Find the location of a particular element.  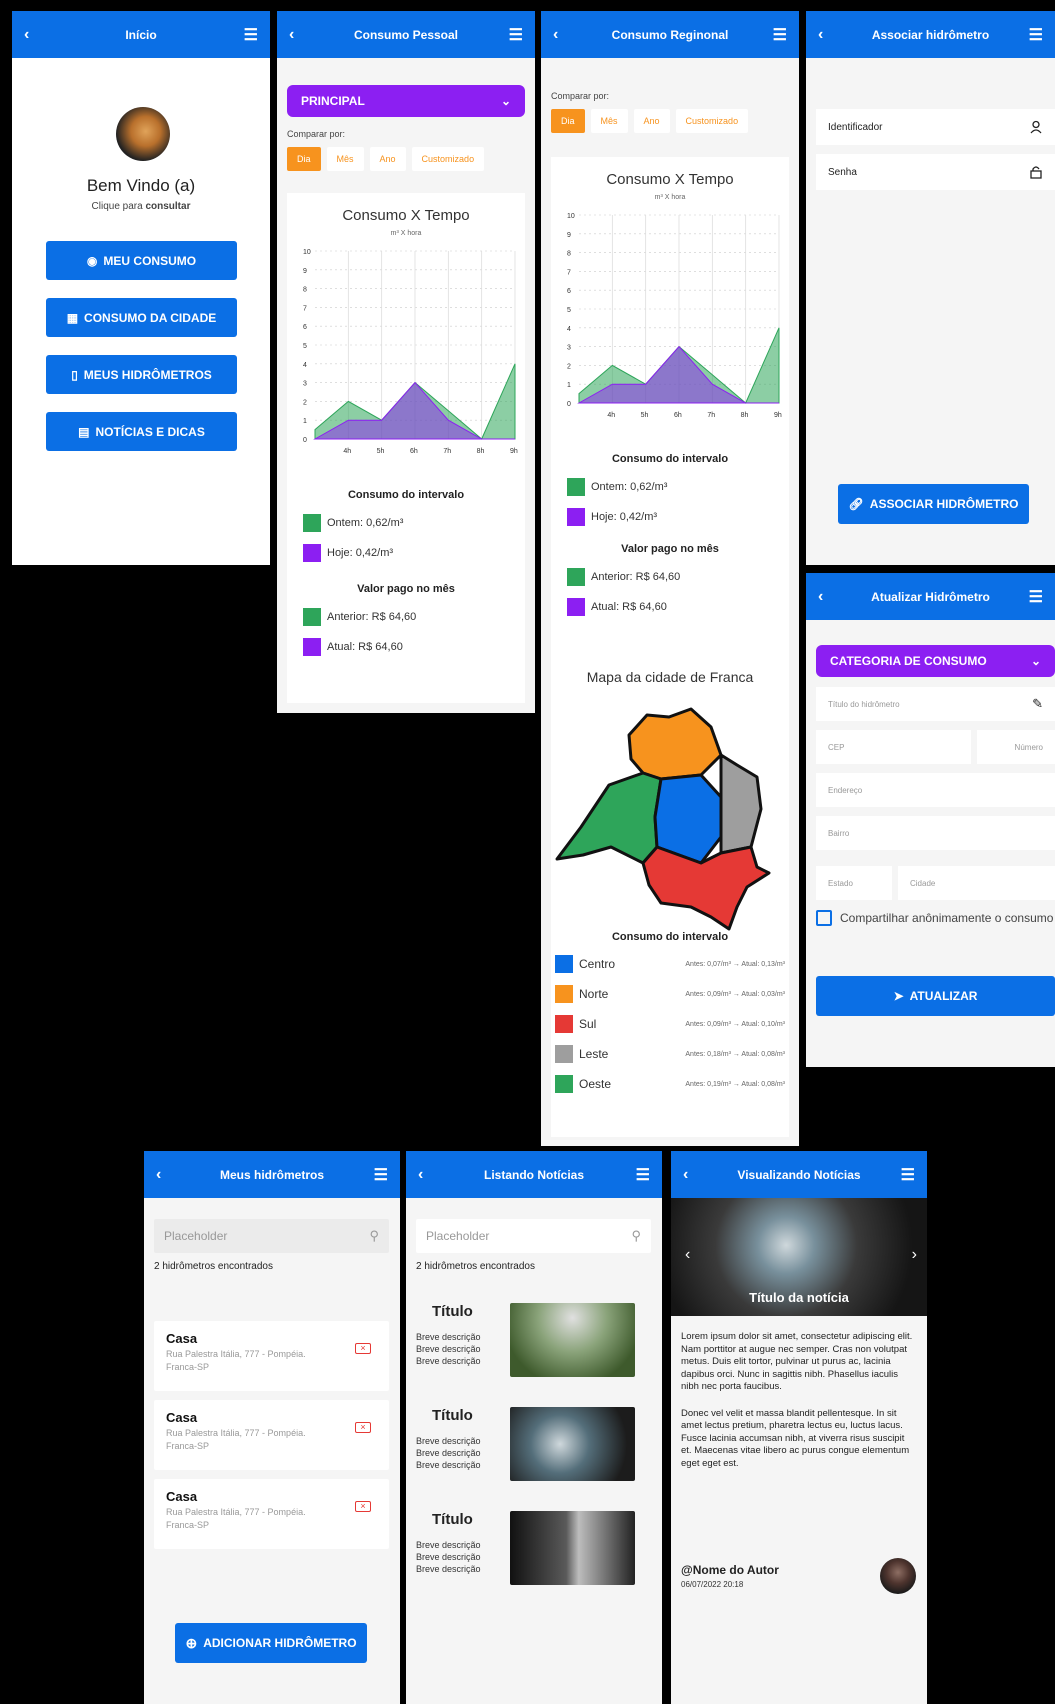

cidade-field: Cidade is located at coordinates (976, 883).